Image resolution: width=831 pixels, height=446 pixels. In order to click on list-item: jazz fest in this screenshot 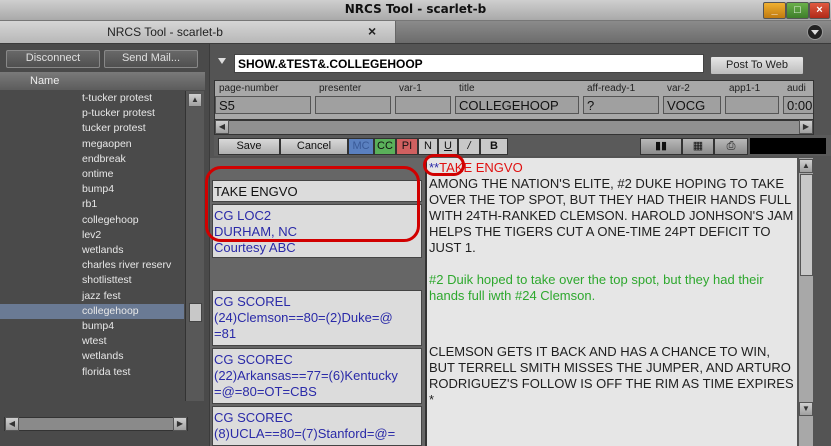, I will do `click(92, 296)`.